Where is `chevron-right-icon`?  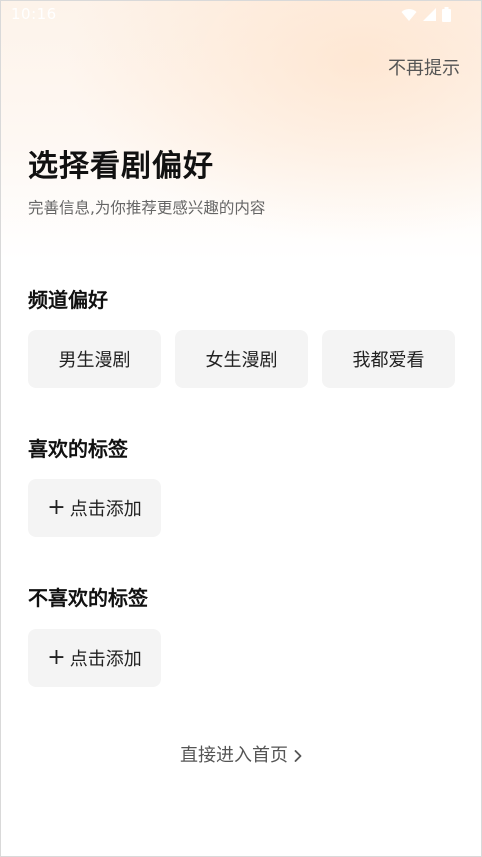 chevron-right-icon is located at coordinates (298, 755).